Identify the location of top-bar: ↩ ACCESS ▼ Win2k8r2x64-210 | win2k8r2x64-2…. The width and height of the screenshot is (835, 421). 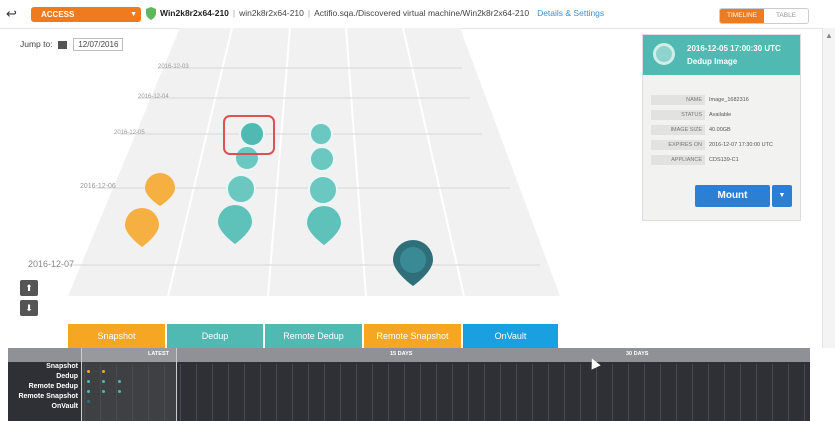
(417, 14).